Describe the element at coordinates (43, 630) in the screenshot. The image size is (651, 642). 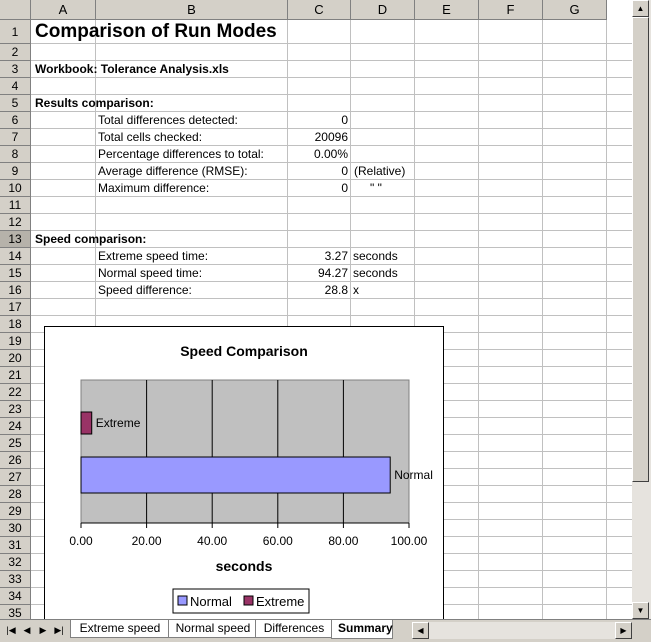
I see `next-sheet-icon: ▶` at that location.